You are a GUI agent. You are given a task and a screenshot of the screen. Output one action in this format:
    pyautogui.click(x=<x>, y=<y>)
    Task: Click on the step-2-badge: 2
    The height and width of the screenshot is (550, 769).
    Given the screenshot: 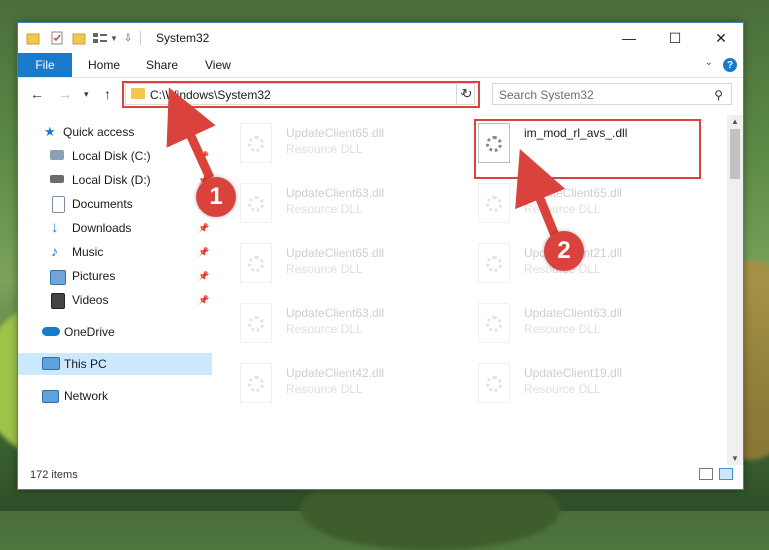 What is the action you would take?
    pyautogui.click(x=564, y=251)
    